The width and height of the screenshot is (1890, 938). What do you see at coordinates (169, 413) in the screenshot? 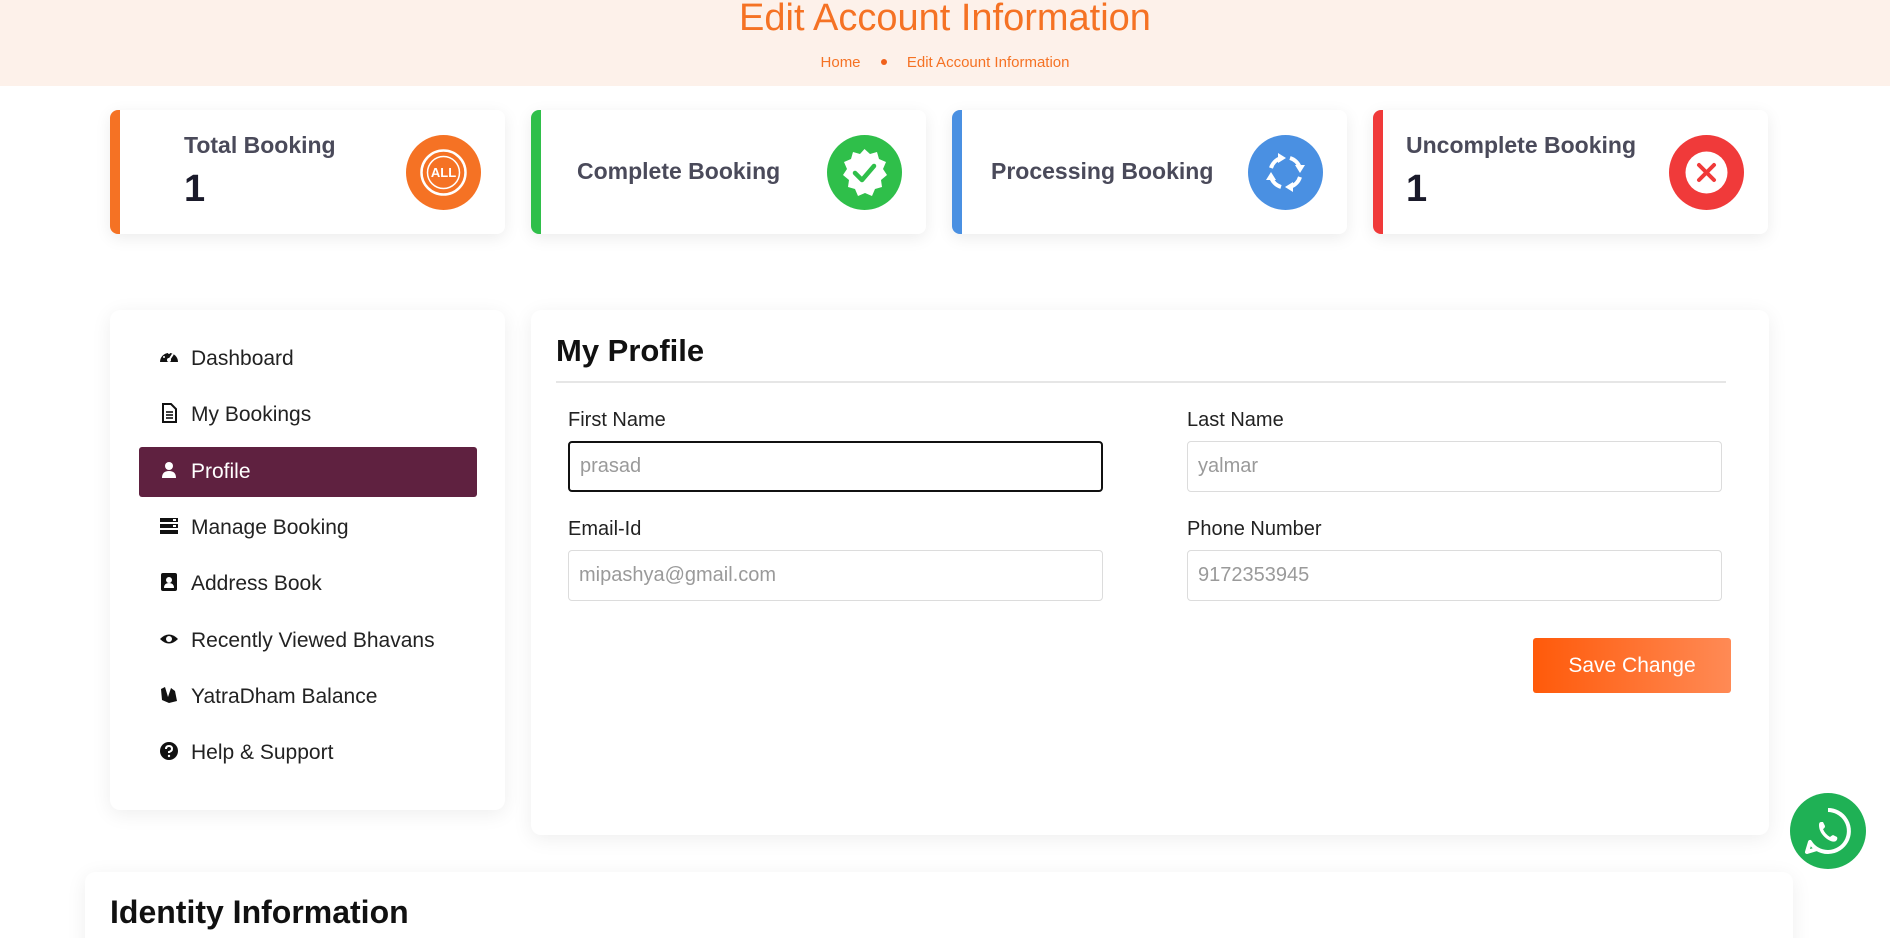
I see `document-icon` at bounding box center [169, 413].